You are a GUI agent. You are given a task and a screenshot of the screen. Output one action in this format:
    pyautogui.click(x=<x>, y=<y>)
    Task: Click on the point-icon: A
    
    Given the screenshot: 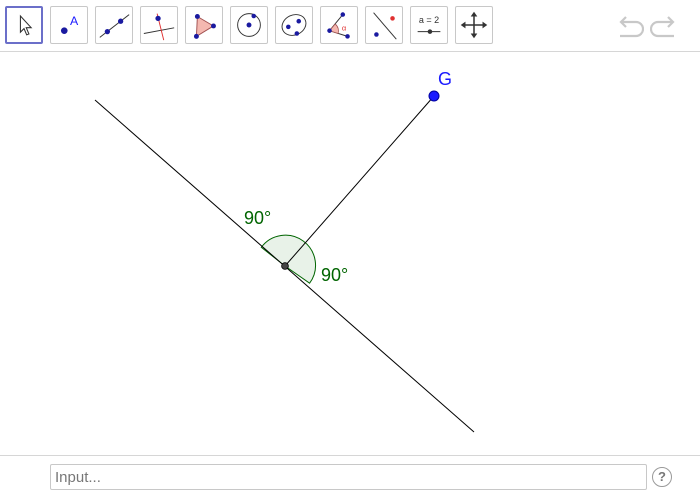 What is the action you would take?
    pyautogui.click(x=69, y=24)
    